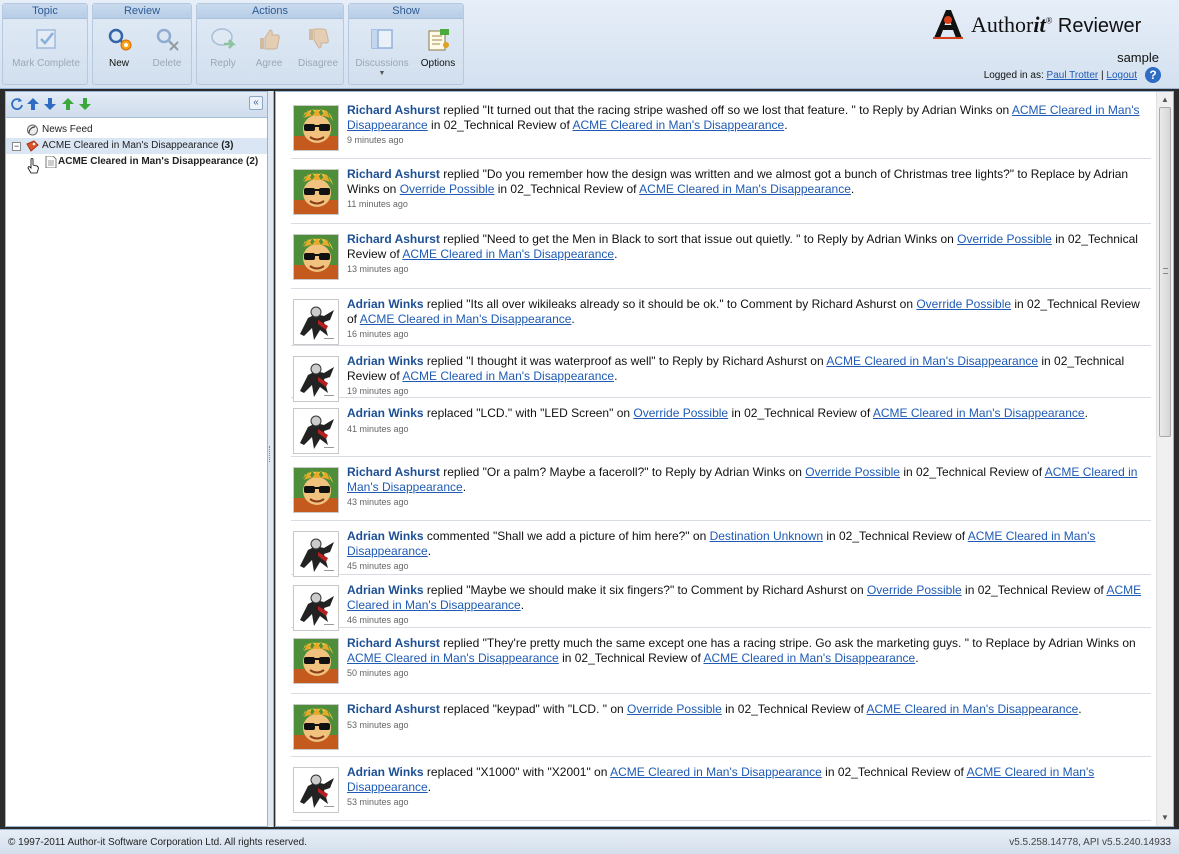  Describe the element at coordinates (378, 724) in the screenshot. I see `timestamp: 53 minutes ago` at that location.